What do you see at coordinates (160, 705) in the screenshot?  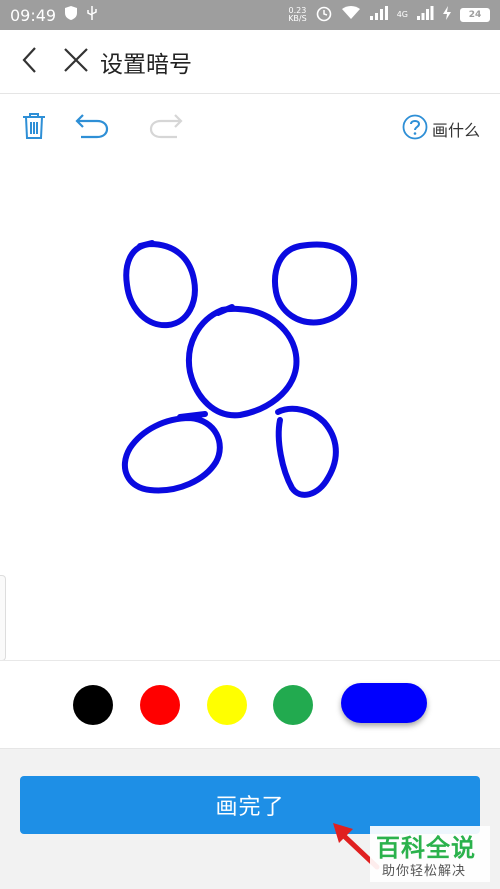 I see `color-swatch-red` at bounding box center [160, 705].